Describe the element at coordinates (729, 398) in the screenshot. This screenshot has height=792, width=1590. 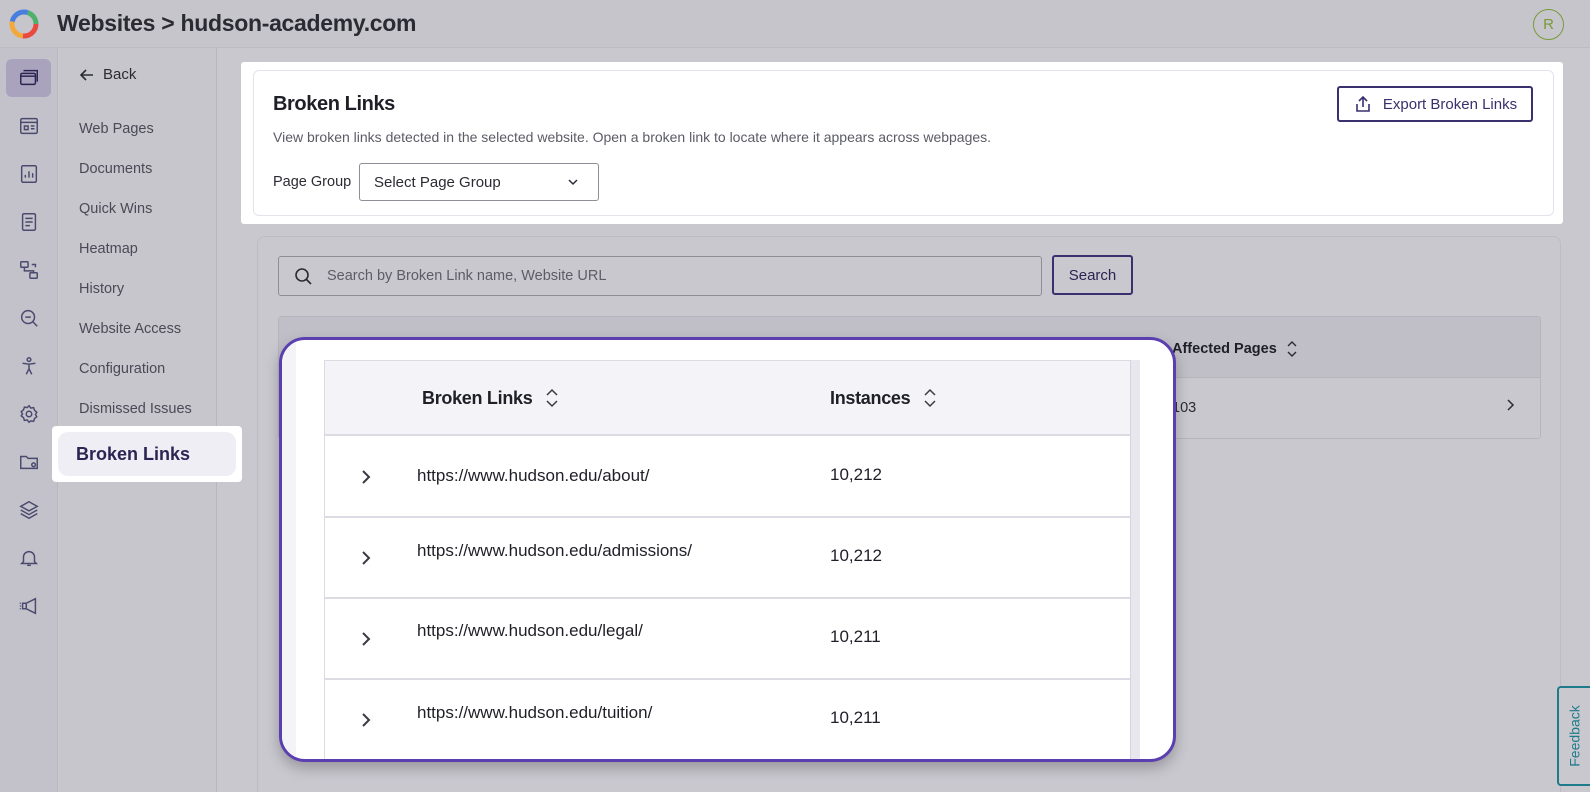
I see `zoomed-table-header: Broken Links Instances` at that location.